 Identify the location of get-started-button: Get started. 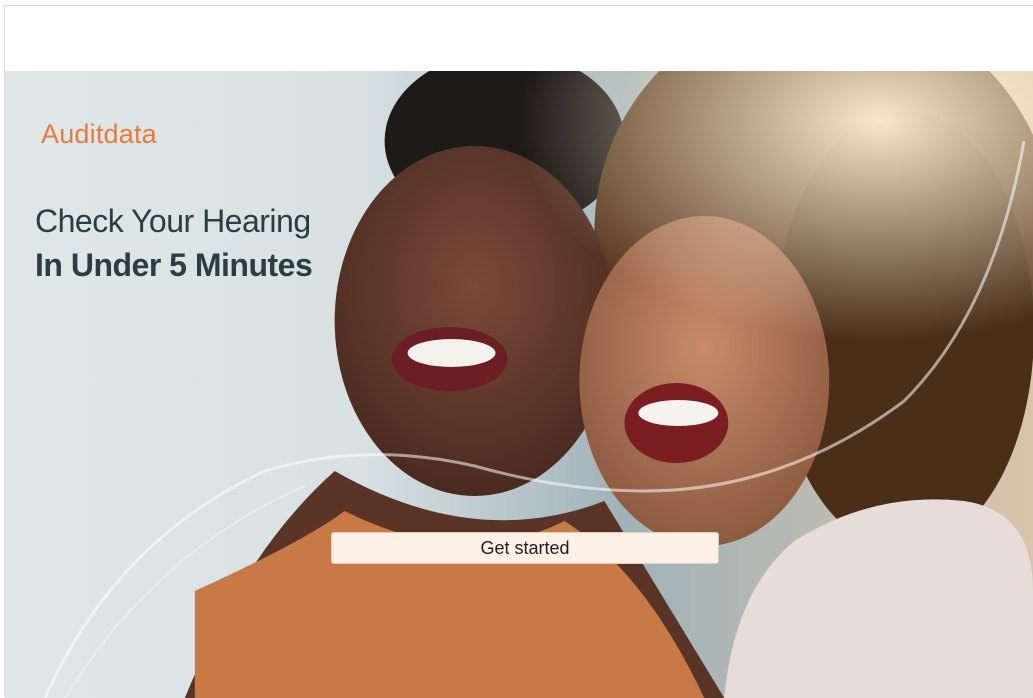
(525, 548).